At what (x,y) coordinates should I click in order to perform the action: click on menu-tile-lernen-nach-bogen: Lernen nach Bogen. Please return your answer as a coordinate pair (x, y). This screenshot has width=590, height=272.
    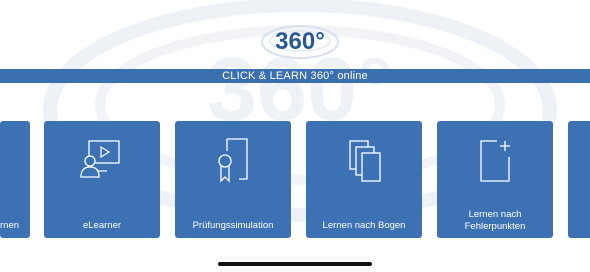
    Looking at the image, I should click on (364, 179).